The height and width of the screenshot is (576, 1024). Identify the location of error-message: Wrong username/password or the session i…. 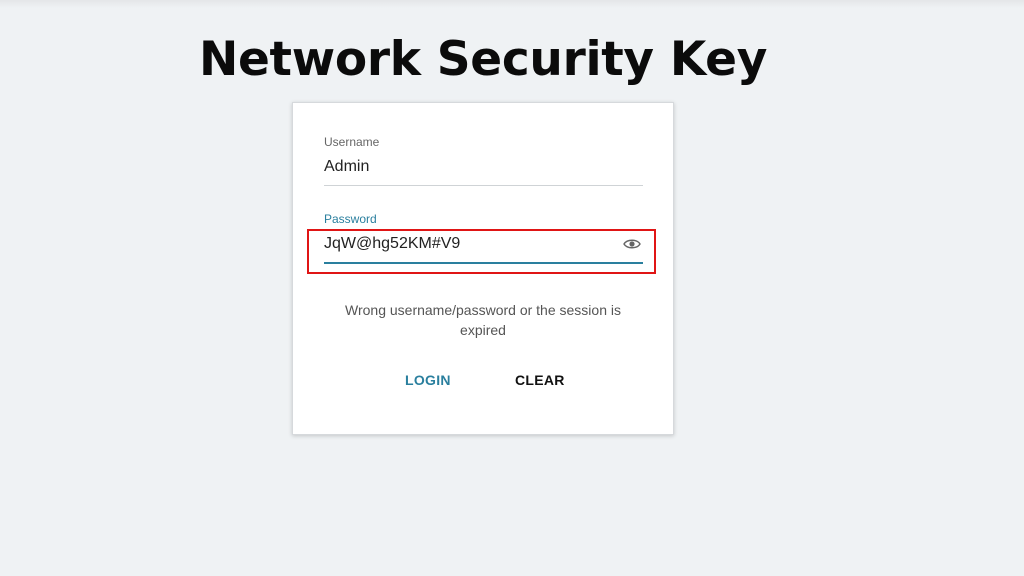
(483, 320).